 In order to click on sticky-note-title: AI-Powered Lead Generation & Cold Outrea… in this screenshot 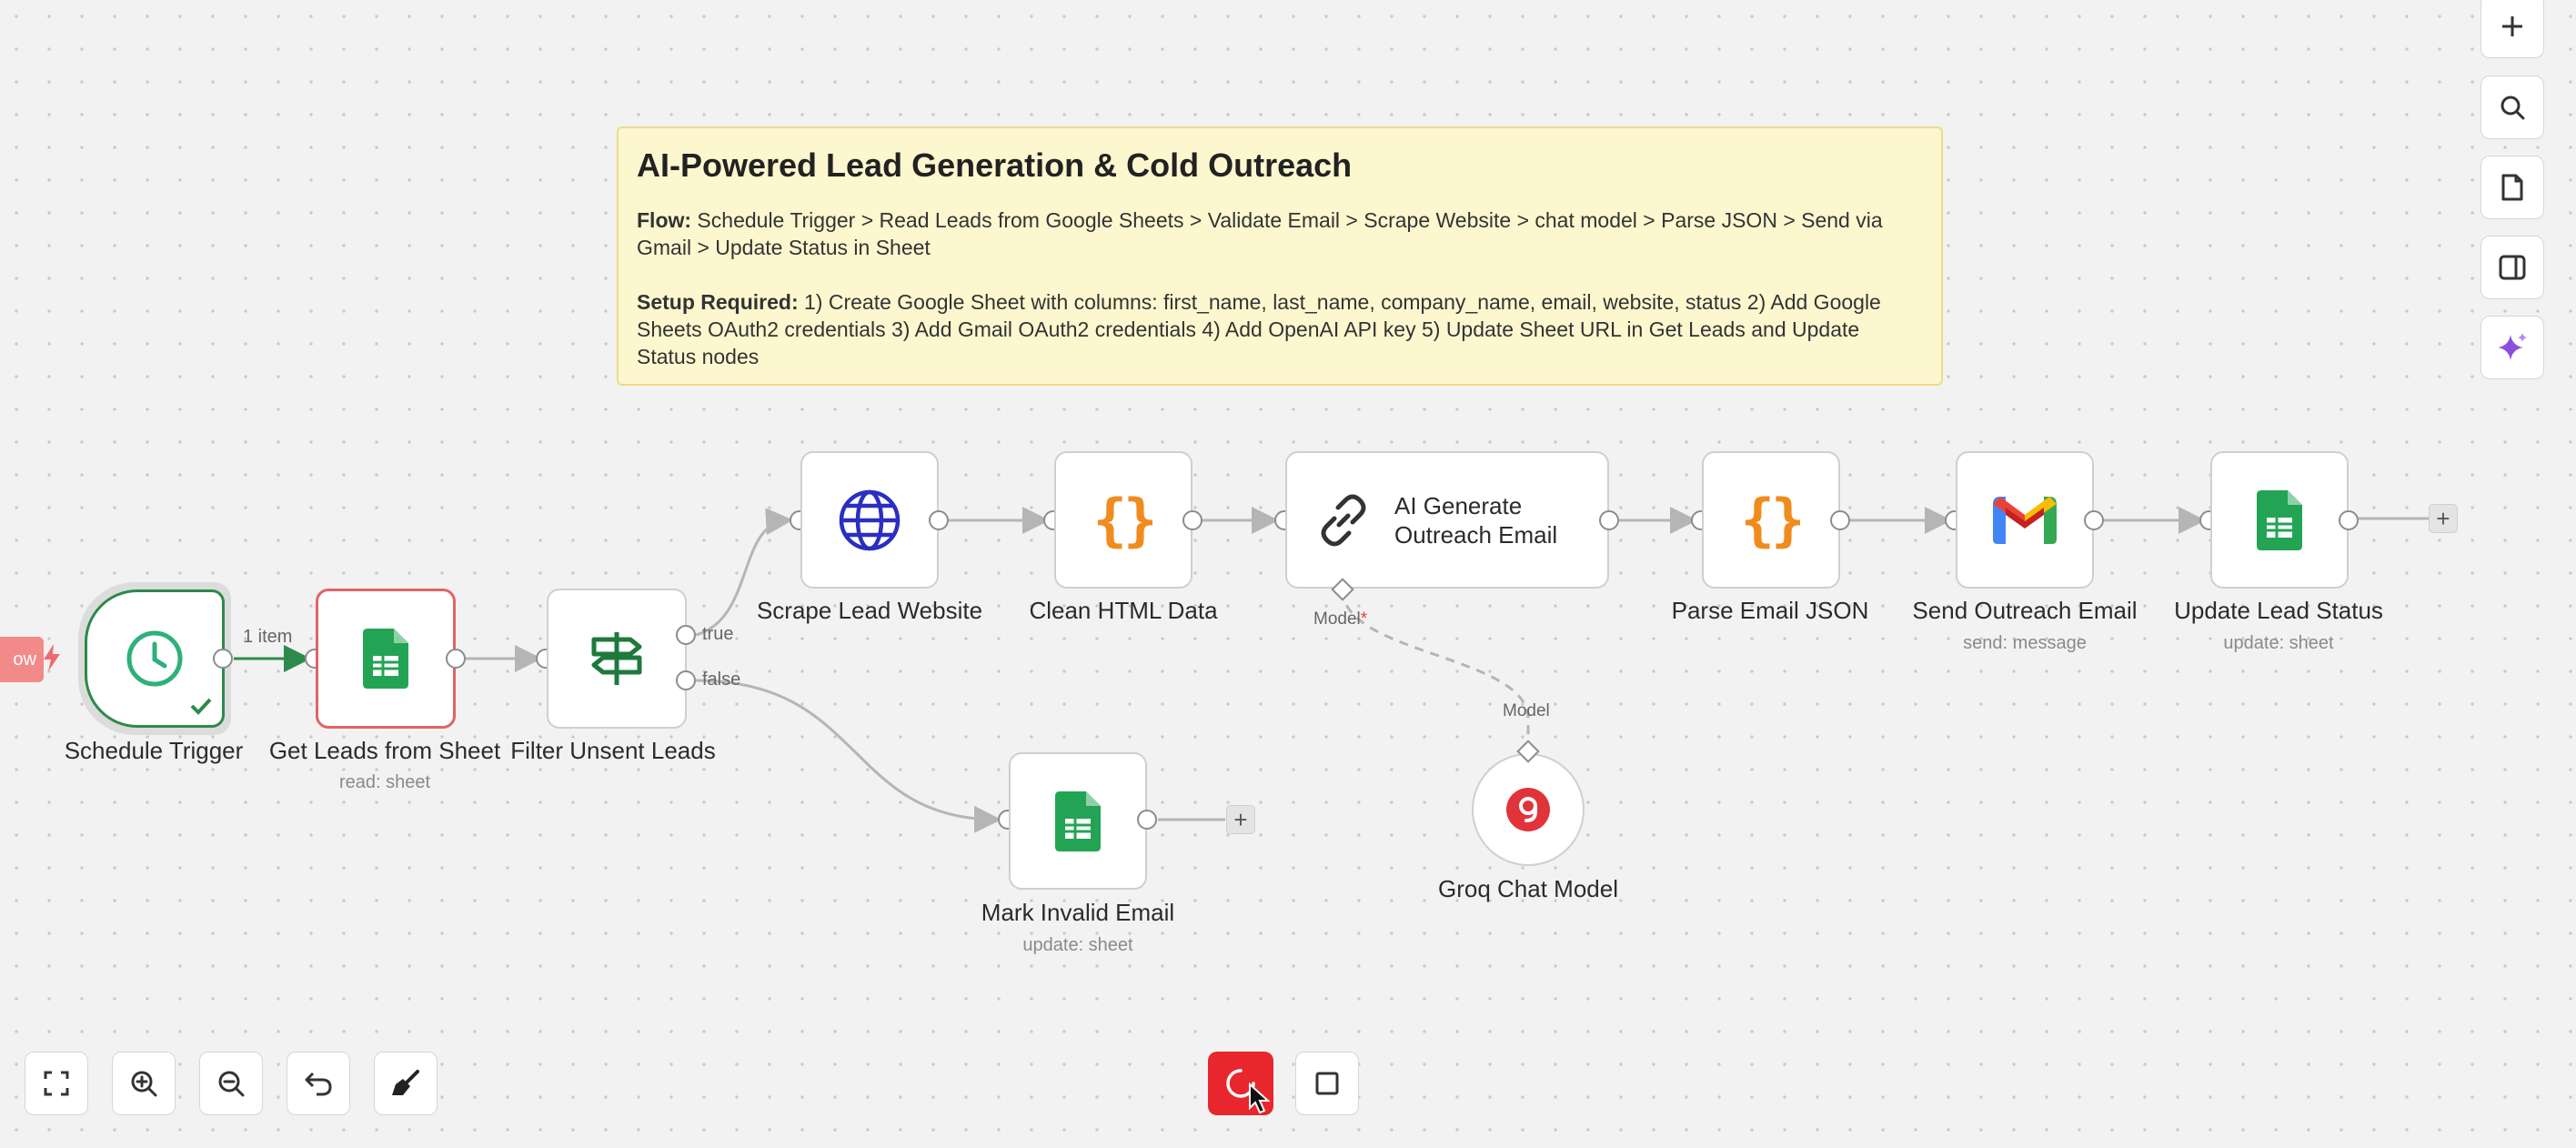, I will do `click(995, 165)`.